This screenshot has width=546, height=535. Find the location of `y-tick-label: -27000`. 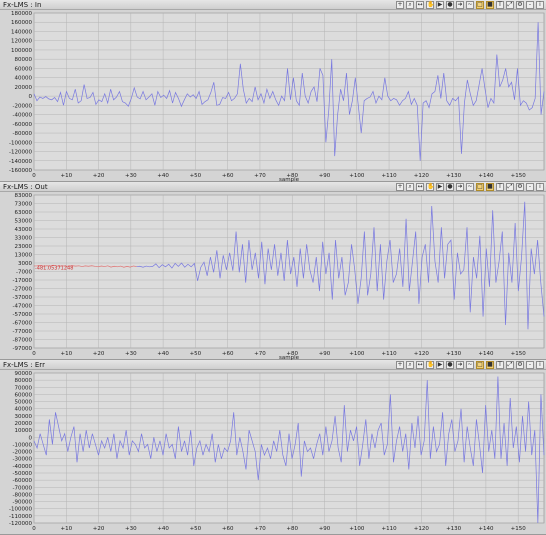

y-tick-label: -27000 is located at coordinates (23, 290).